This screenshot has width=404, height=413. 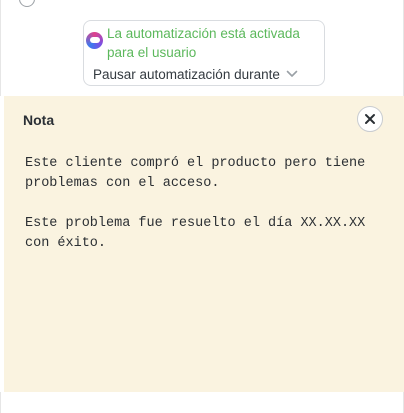 I want to click on note-title: Nota, so click(x=39, y=120).